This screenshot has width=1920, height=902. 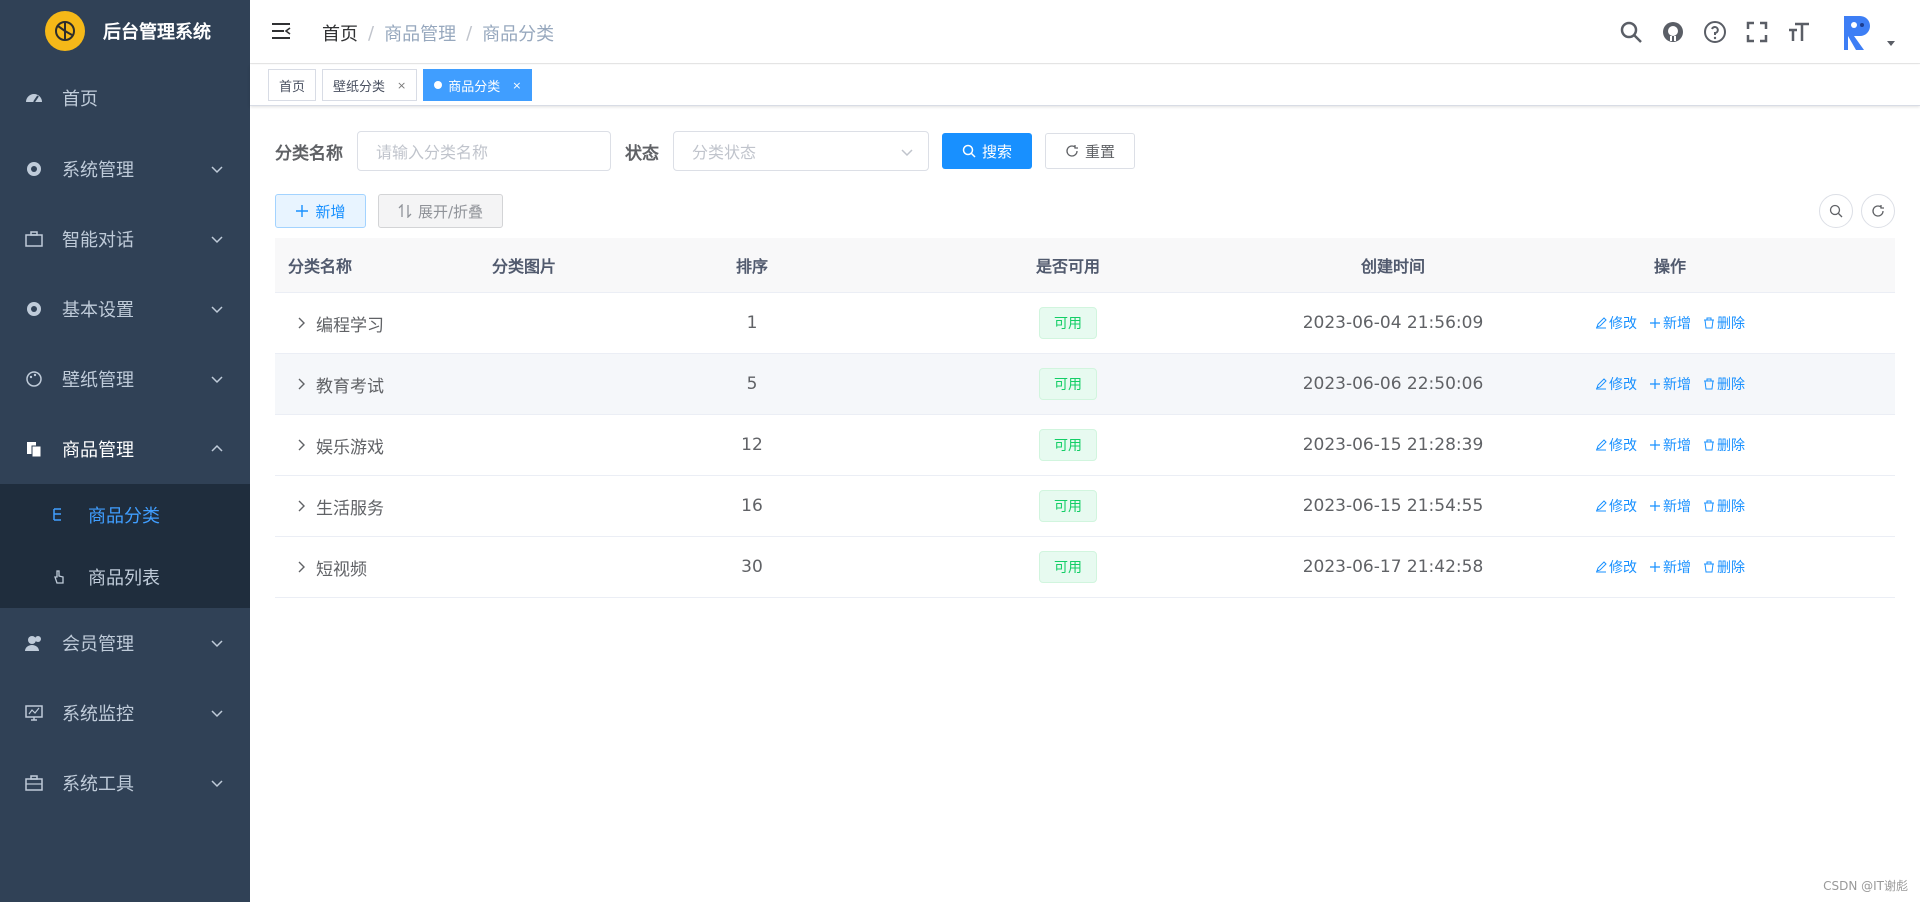 I want to click on plus-icon, so click(x=1655, y=384).